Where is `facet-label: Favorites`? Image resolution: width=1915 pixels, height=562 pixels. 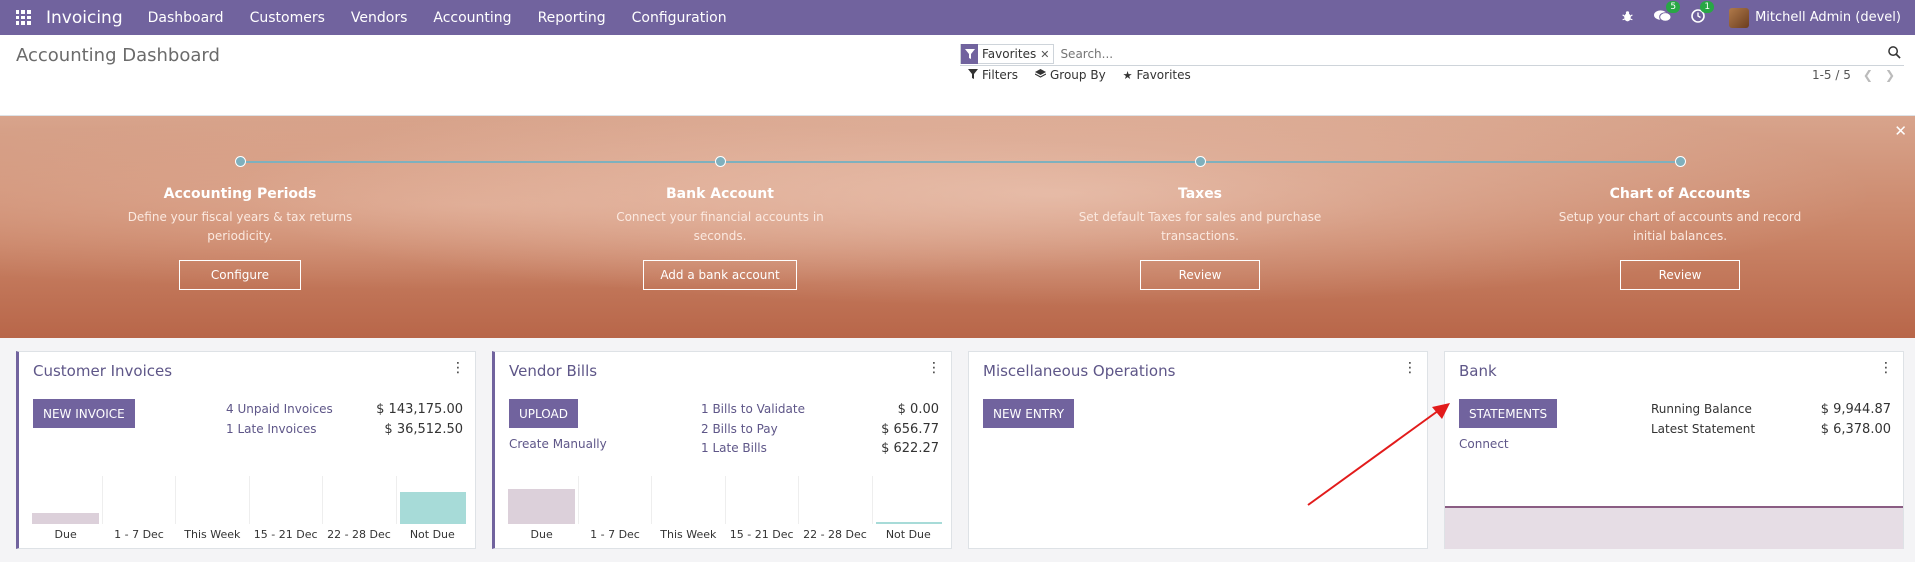 facet-label: Favorites is located at coordinates (1009, 54).